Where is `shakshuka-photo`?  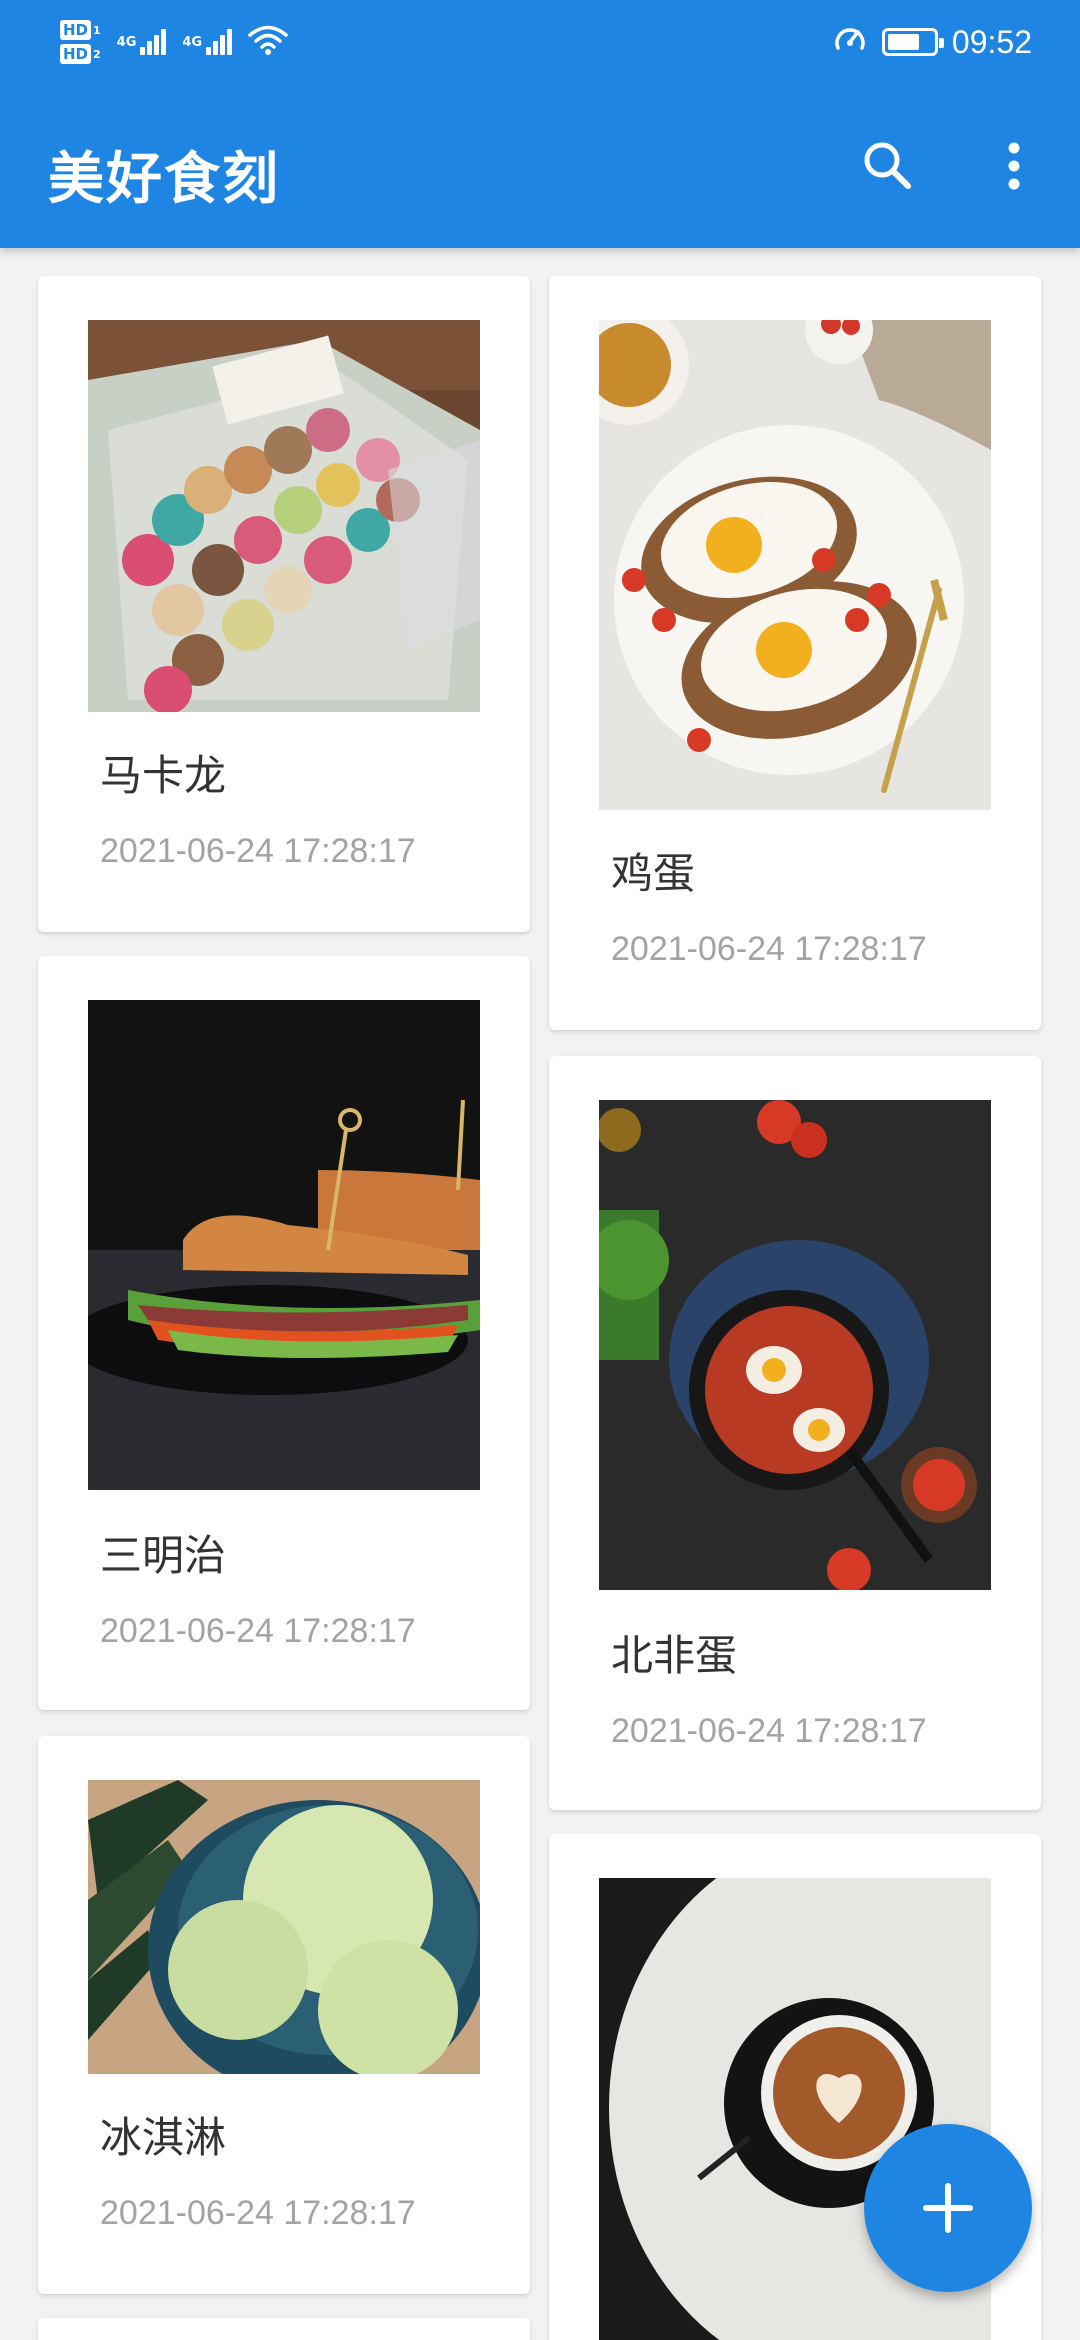 shakshuka-photo is located at coordinates (795, 1345).